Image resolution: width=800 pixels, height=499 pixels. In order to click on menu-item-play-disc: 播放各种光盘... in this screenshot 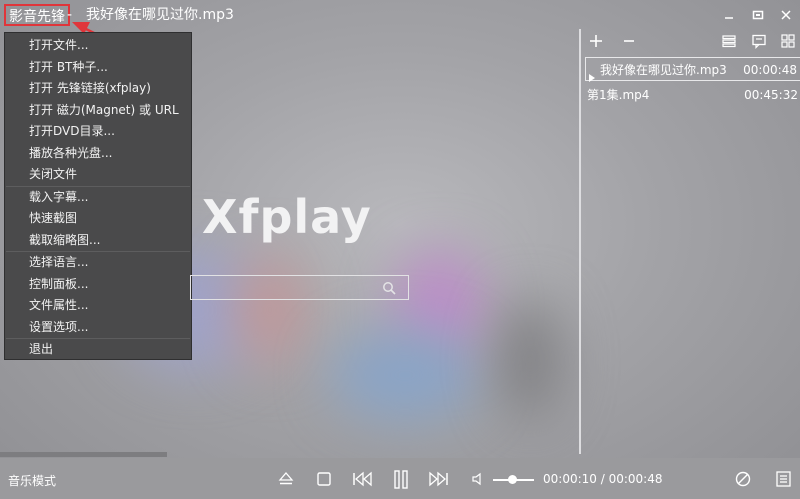, I will do `click(98, 154)`.